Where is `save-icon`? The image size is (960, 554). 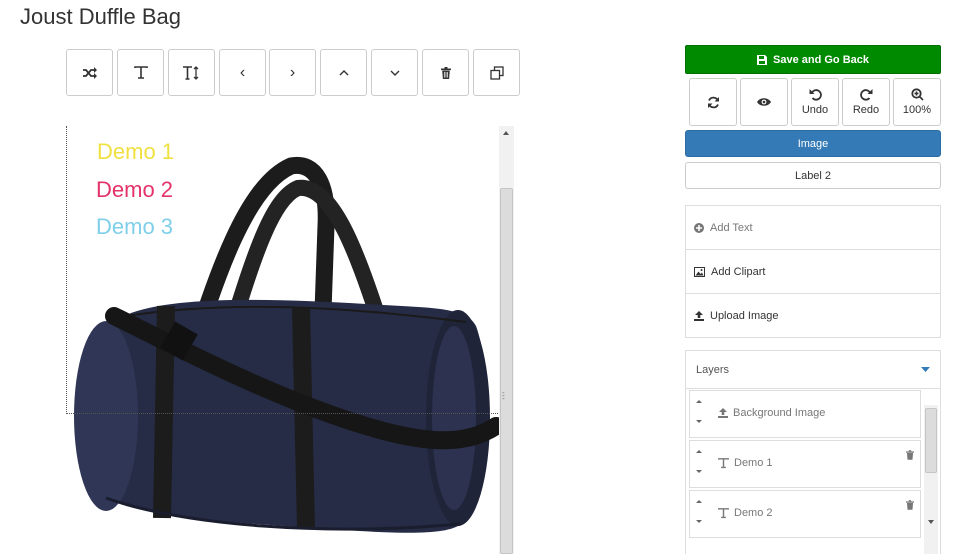
save-icon is located at coordinates (762, 59).